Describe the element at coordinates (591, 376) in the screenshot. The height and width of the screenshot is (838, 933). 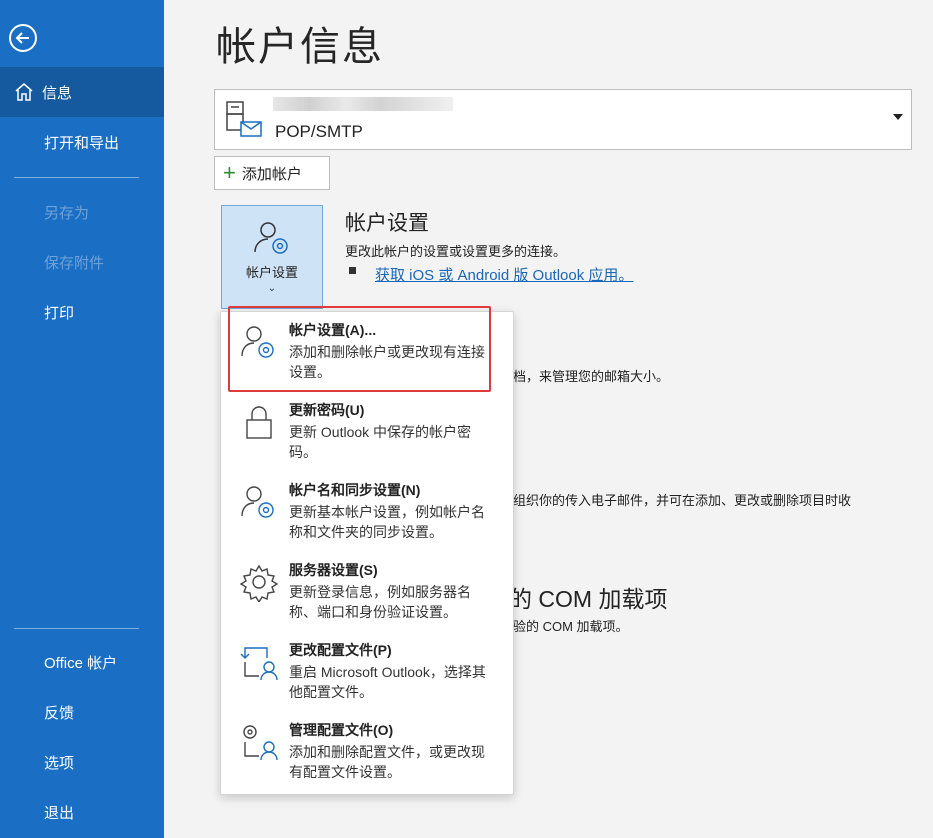
I see `mailbox-partial-text: 档，来管理您的邮箱大小。` at that location.